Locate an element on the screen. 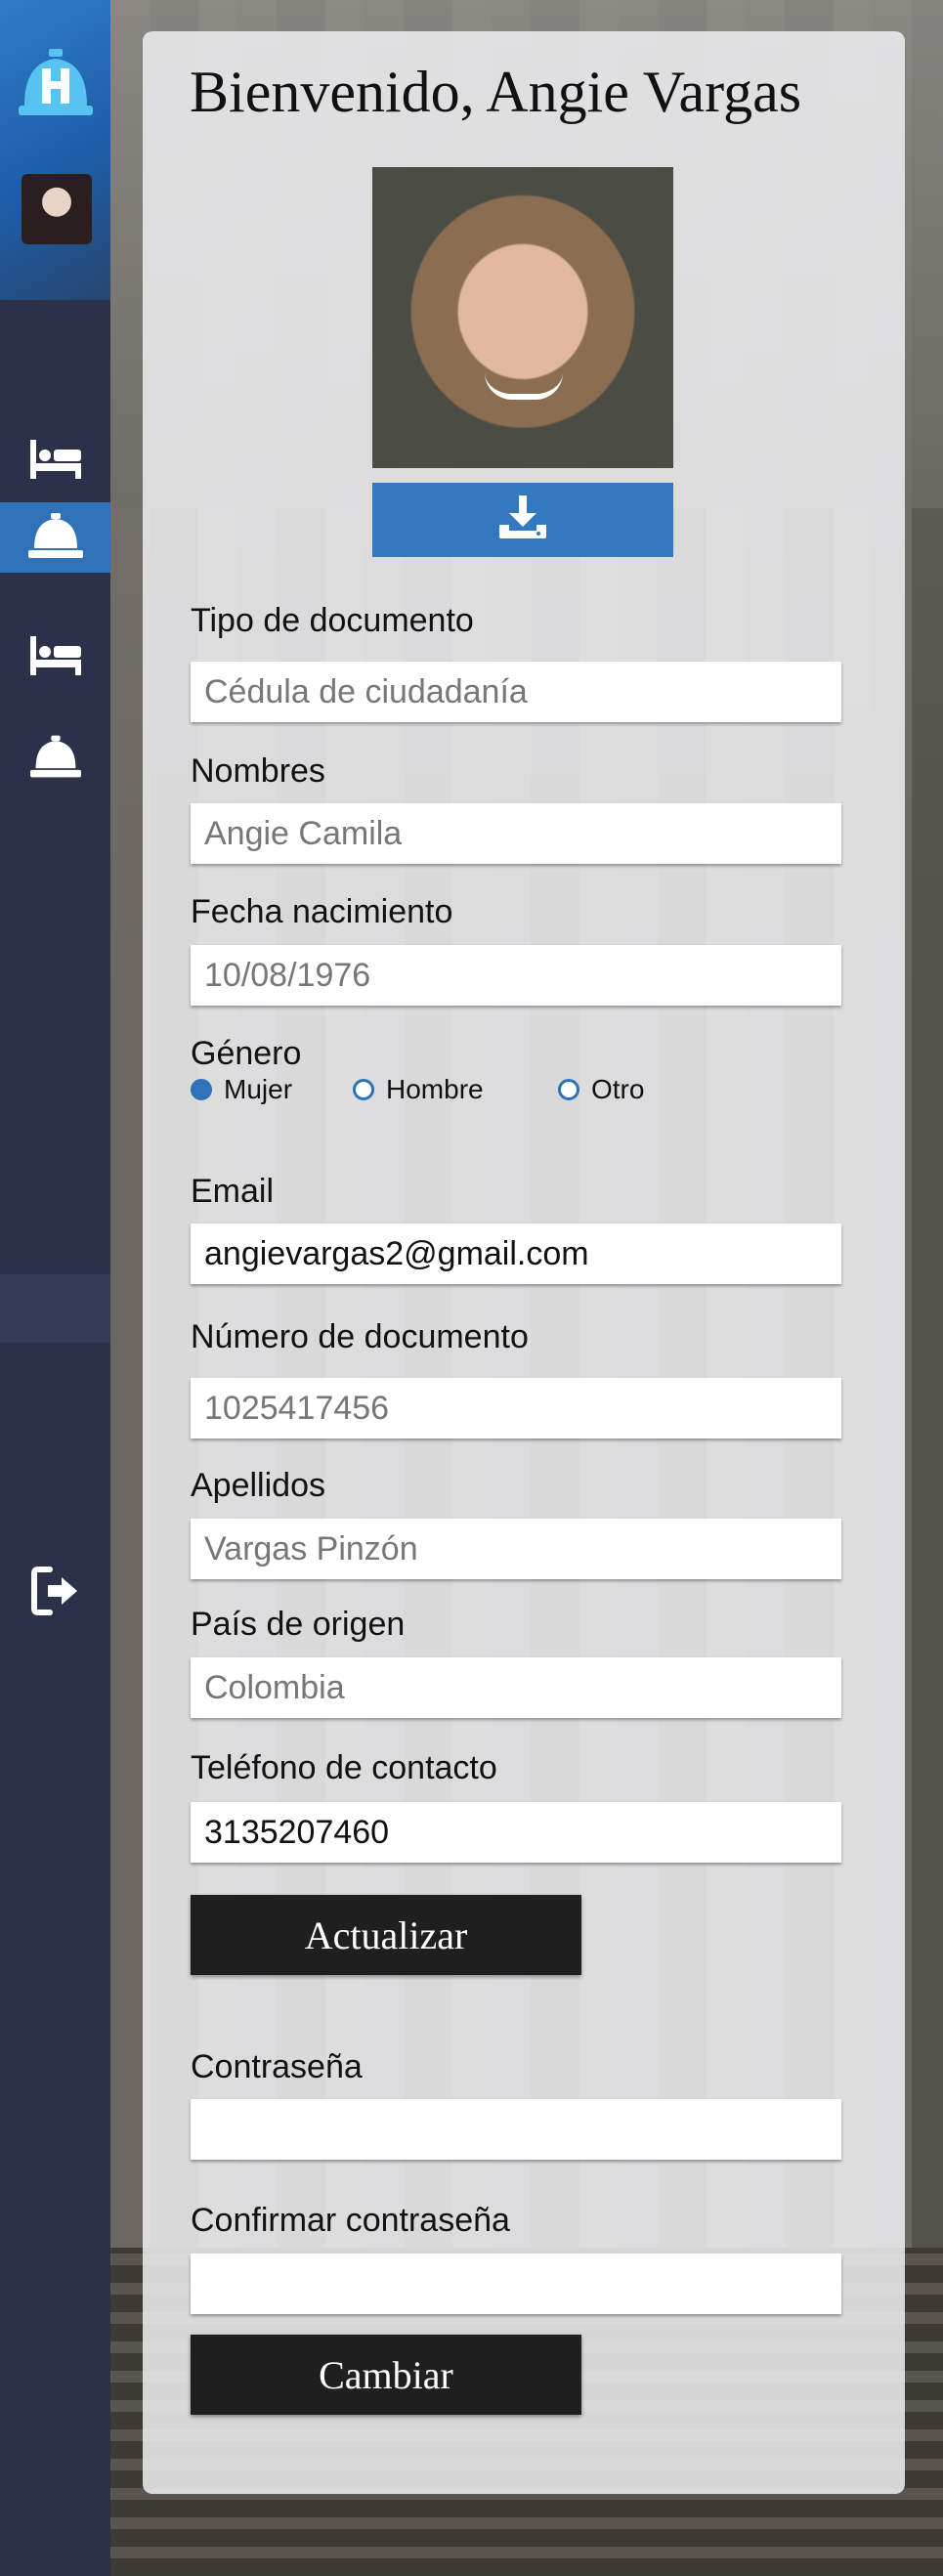  sidebar-header is located at coordinates (55, 150).